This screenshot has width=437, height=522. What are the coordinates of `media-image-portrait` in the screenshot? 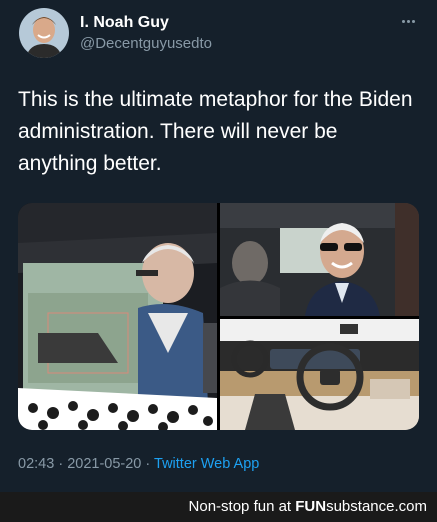 It's located at (319, 259).